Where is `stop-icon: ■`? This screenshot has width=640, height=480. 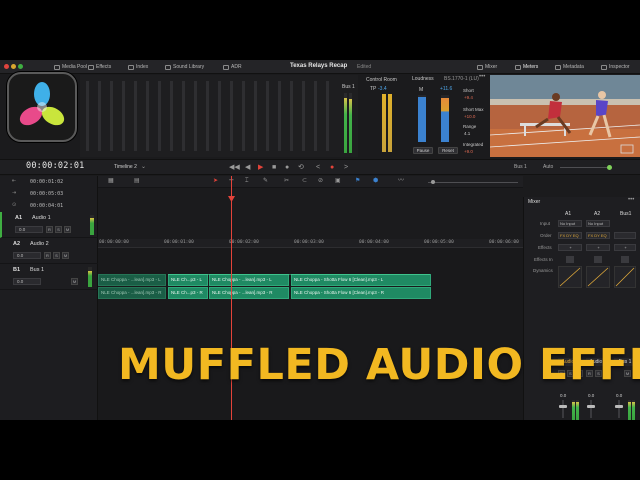 stop-icon: ■ is located at coordinates (274, 167).